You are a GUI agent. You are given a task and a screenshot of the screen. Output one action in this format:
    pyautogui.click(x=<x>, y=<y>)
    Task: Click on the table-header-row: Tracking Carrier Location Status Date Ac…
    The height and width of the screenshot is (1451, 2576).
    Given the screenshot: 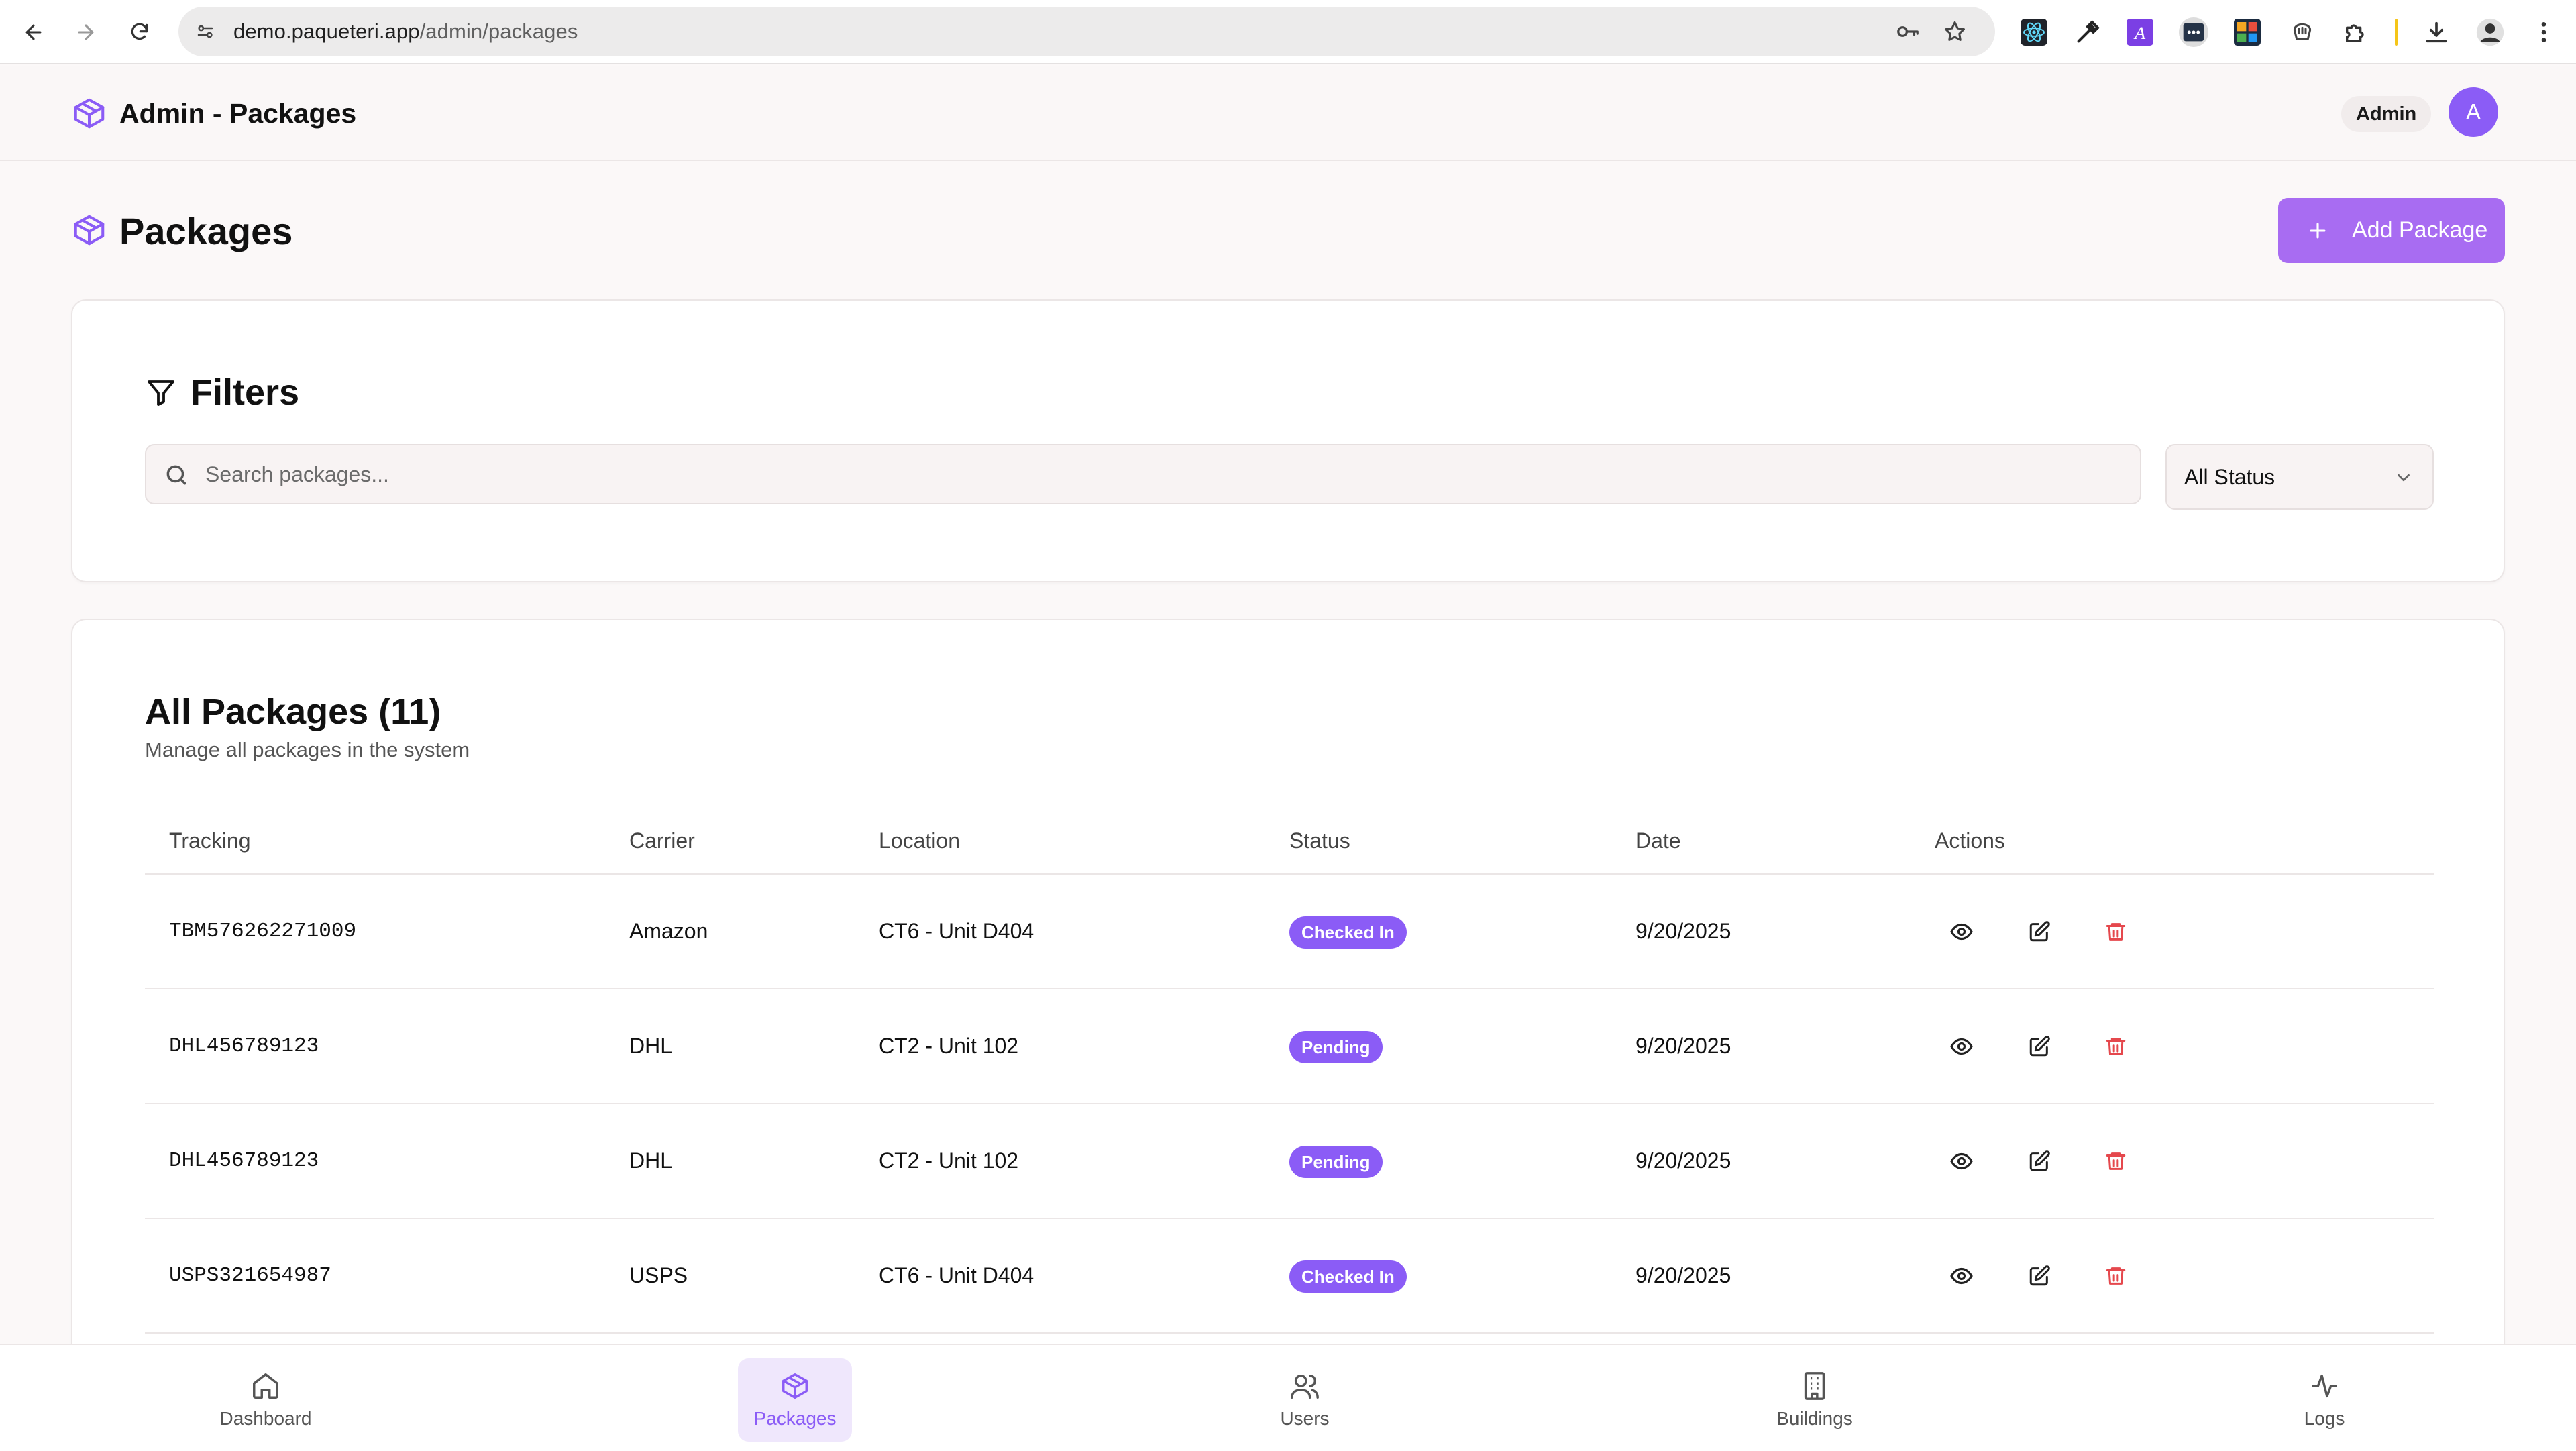 What is the action you would take?
    pyautogui.click(x=1289, y=841)
    